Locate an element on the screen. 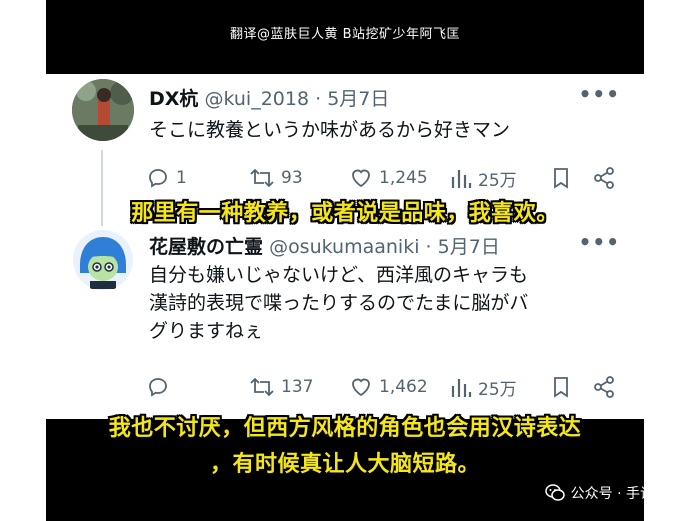  retweet-button: 93 is located at coordinates (276, 178).